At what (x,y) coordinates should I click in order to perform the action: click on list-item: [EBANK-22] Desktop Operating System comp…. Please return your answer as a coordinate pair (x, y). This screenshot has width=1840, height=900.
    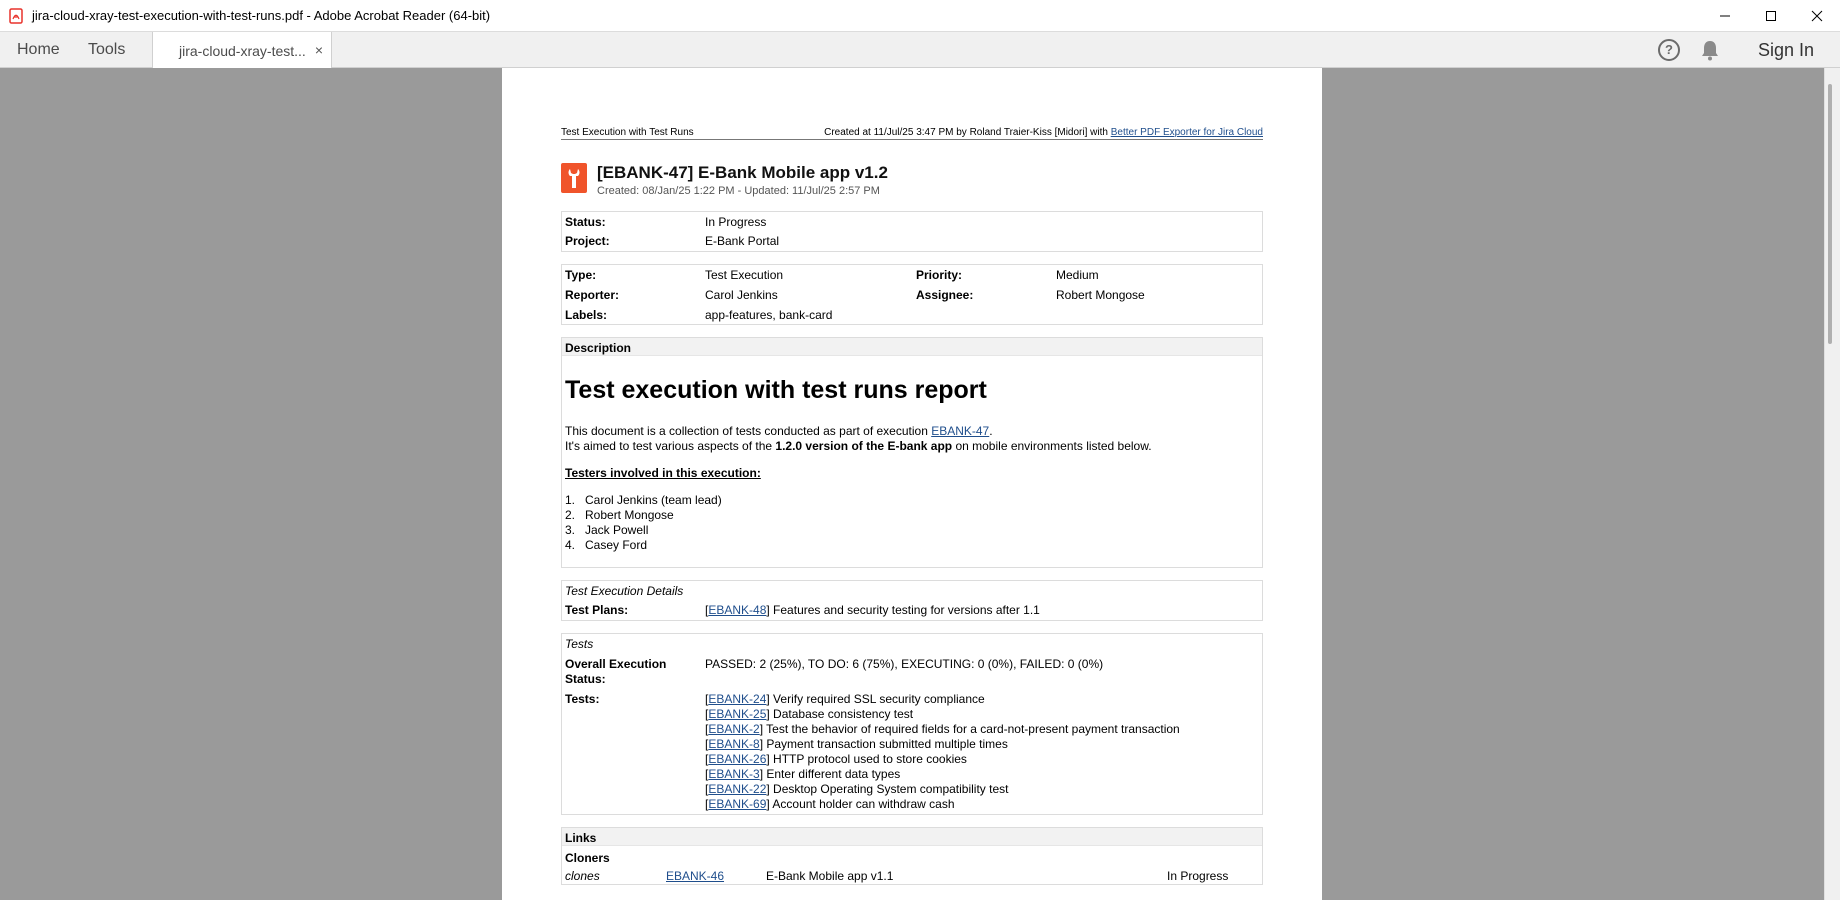
    Looking at the image, I should click on (857, 789).